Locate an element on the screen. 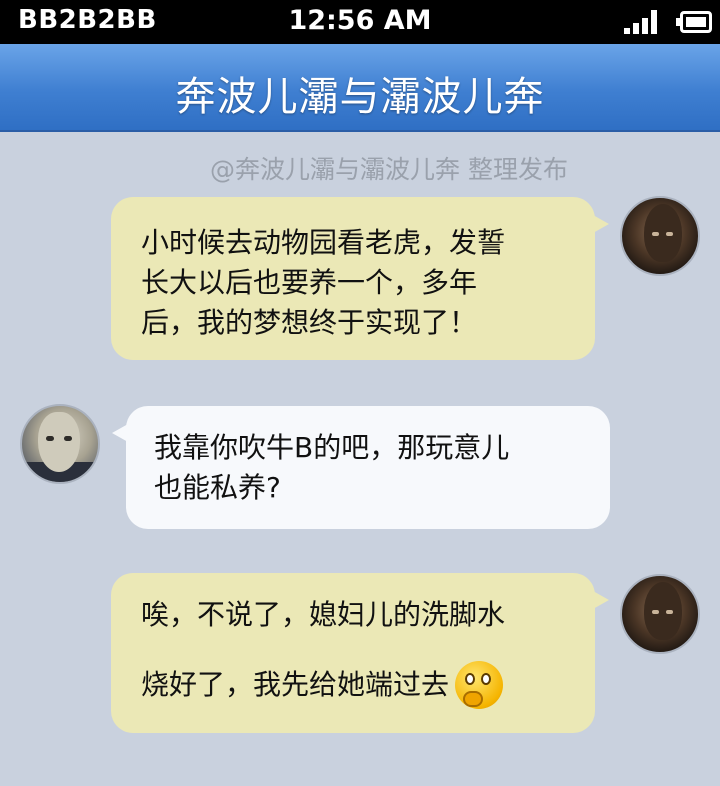 The height and width of the screenshot is (786, 720). title-bar: 奔波儿灞与灞波儿奔 is located at coordinates (360, 88).